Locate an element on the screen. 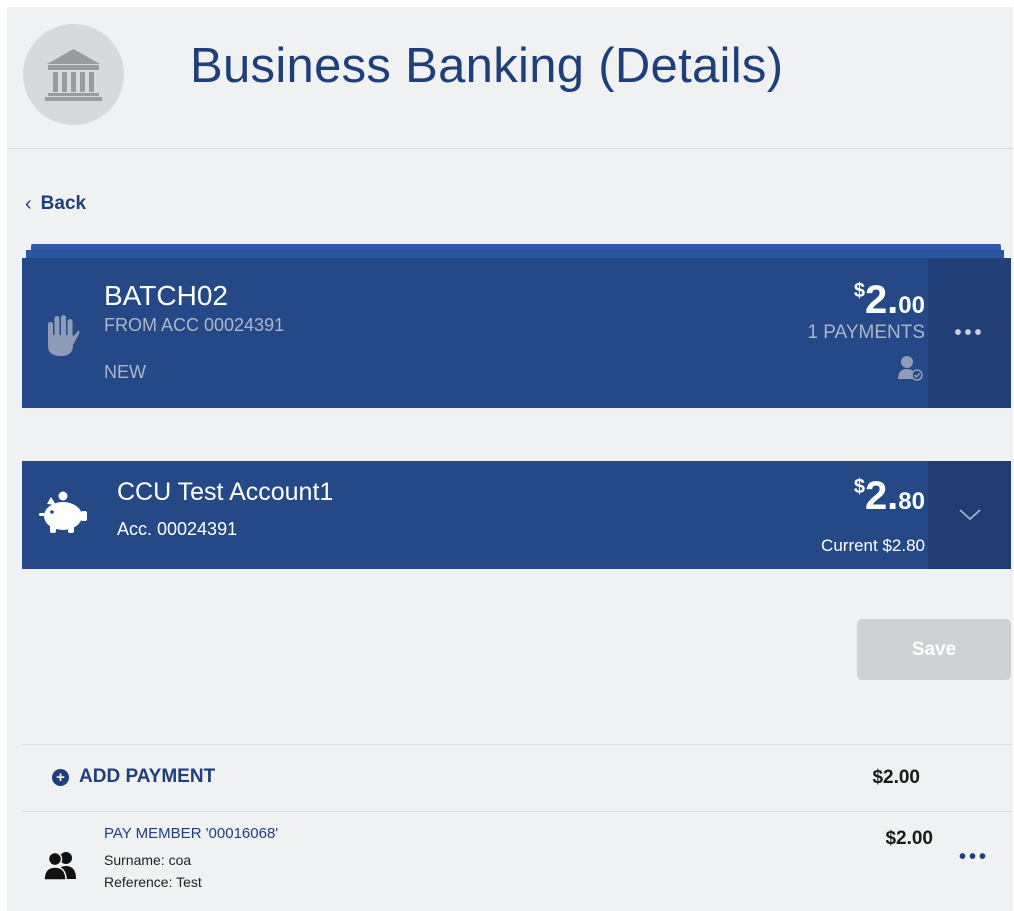 The width and height of the screenshot is (1014, 911). batch-from-account: FROM ACC 00024391 is located at coordinates (194, 325).